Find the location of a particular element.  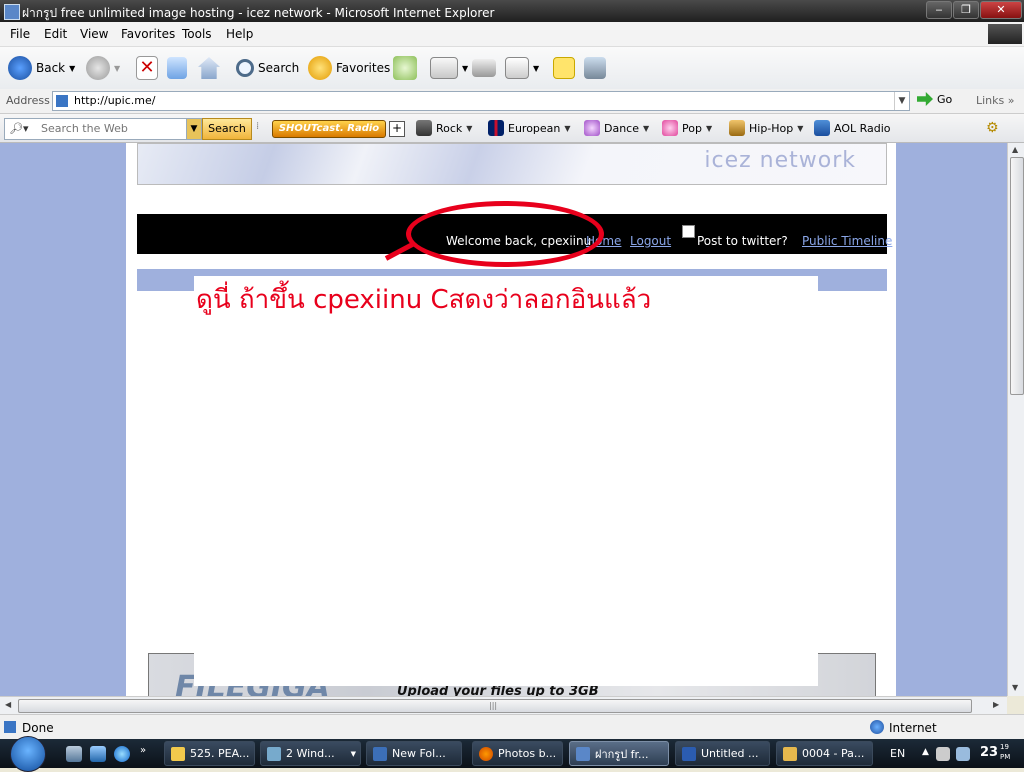

home-button is located at coordinates (209, 68).